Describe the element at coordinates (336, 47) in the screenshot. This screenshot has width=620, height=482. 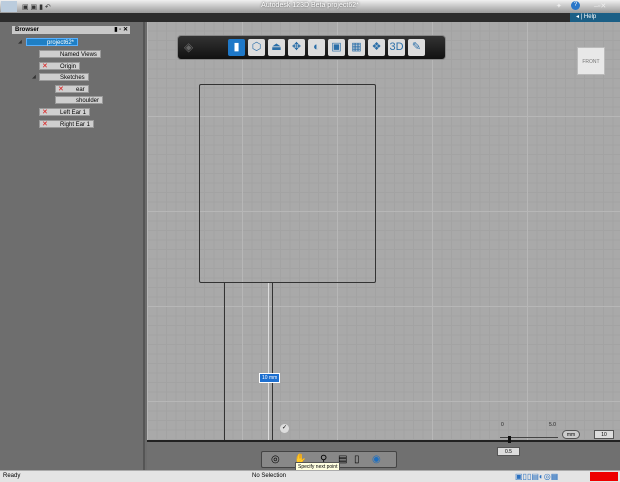
I see `display-icon: ▣` at that location.